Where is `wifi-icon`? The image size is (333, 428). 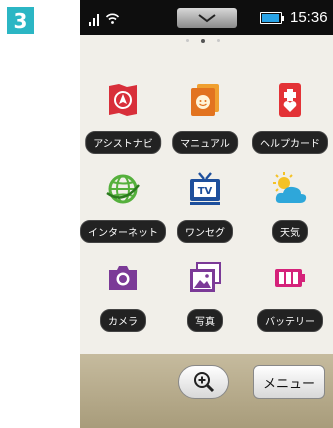
wifi-icon is located at coordinates (112, 18).